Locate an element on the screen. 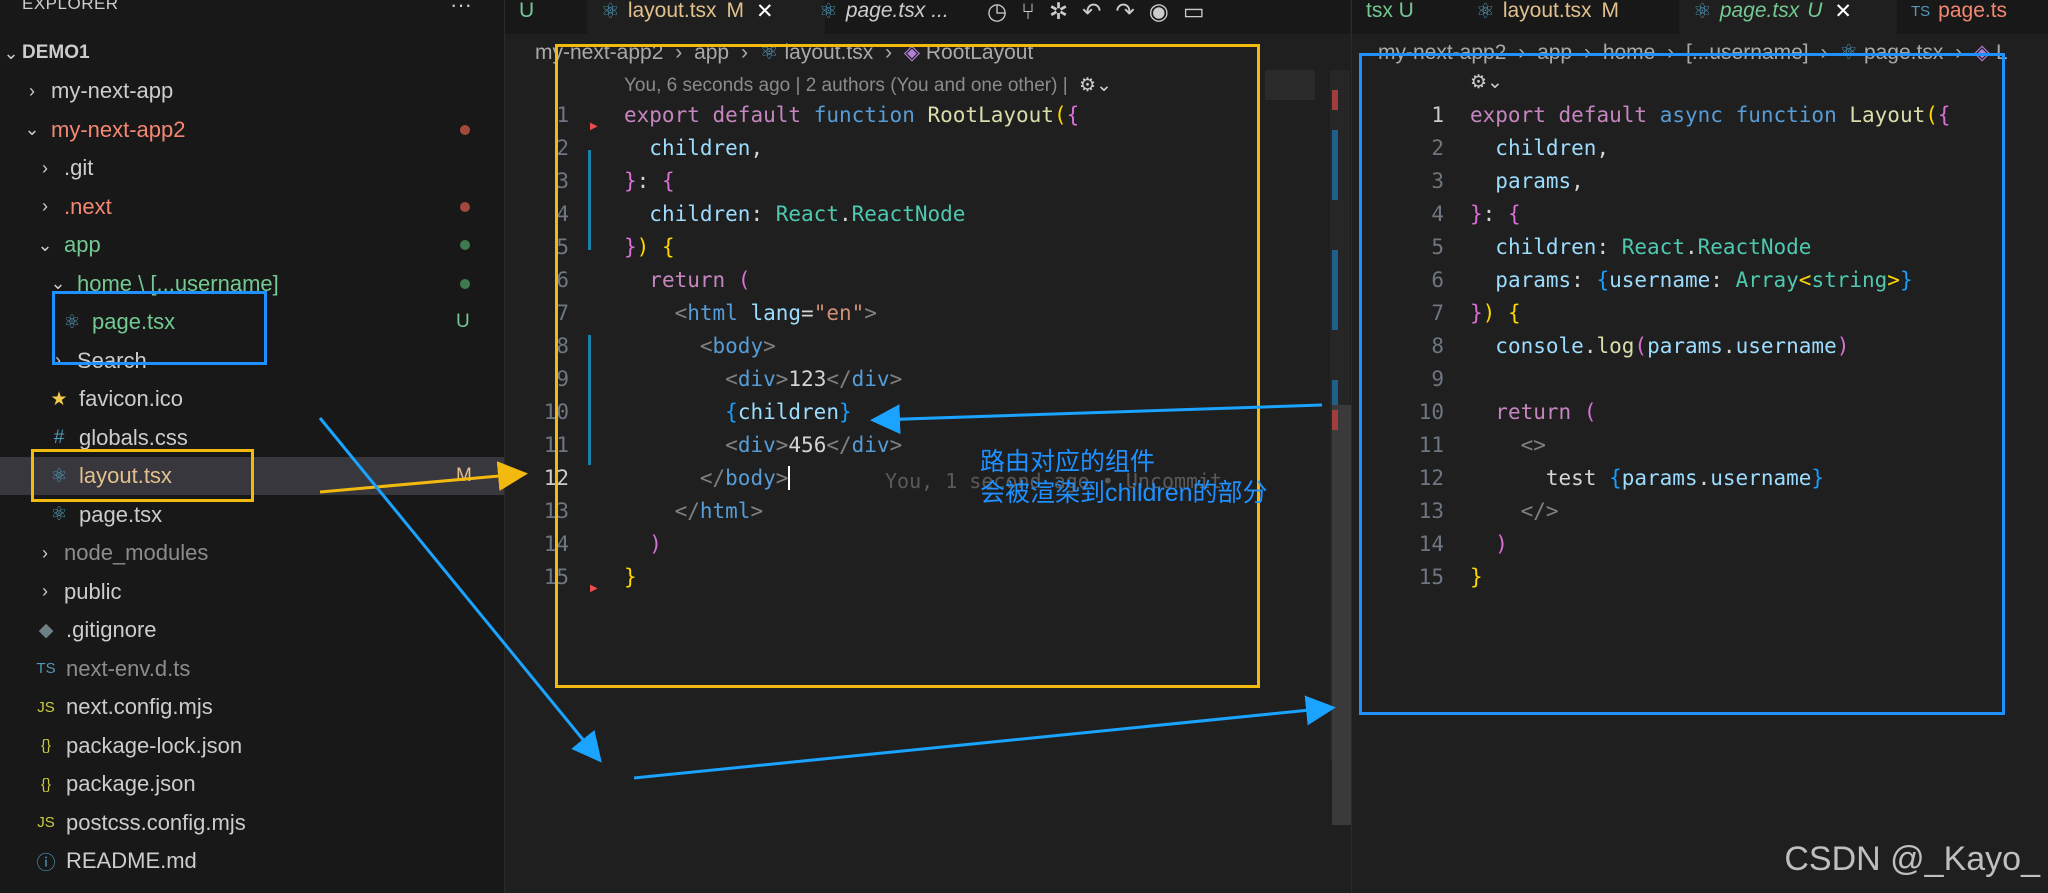 This screenshot has height=893, width=2048. blue-arrow-children is located at coordinates (1096, 419).